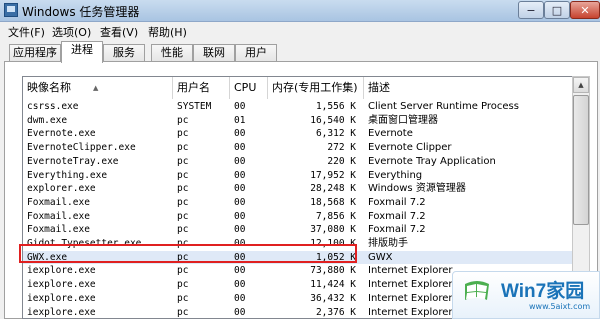 The width and height of the screenshot is (600, 319). Describe the element at coordinates (380, 257) in the screenshot. I see `process-description: GWX` at that location.